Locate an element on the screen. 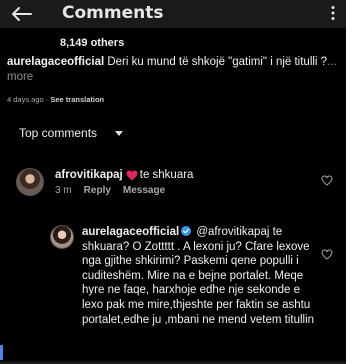 The width and height of the screenshot is (352, 364). caret-down-icon is located at coordinates (119, 133).